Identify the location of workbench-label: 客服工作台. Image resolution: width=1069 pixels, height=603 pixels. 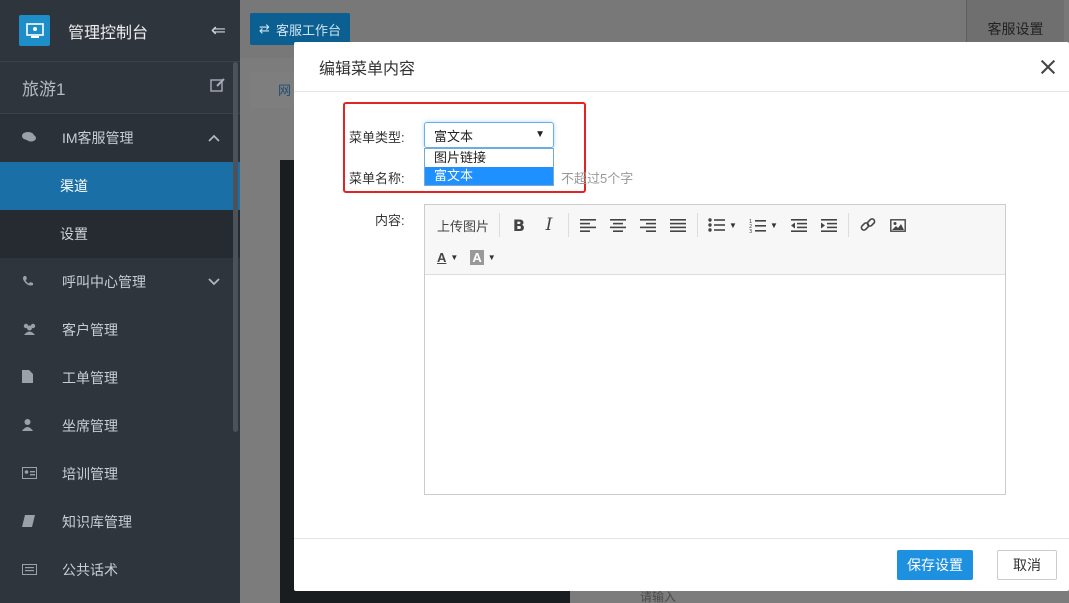
(308, 30).